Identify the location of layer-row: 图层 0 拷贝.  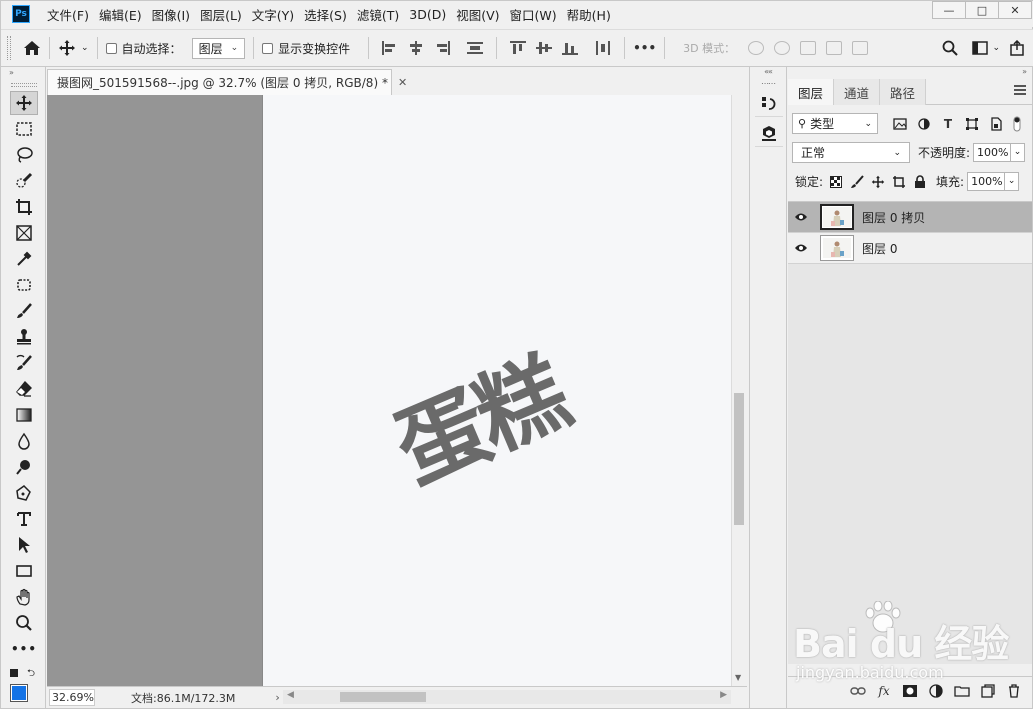
(910, 217).